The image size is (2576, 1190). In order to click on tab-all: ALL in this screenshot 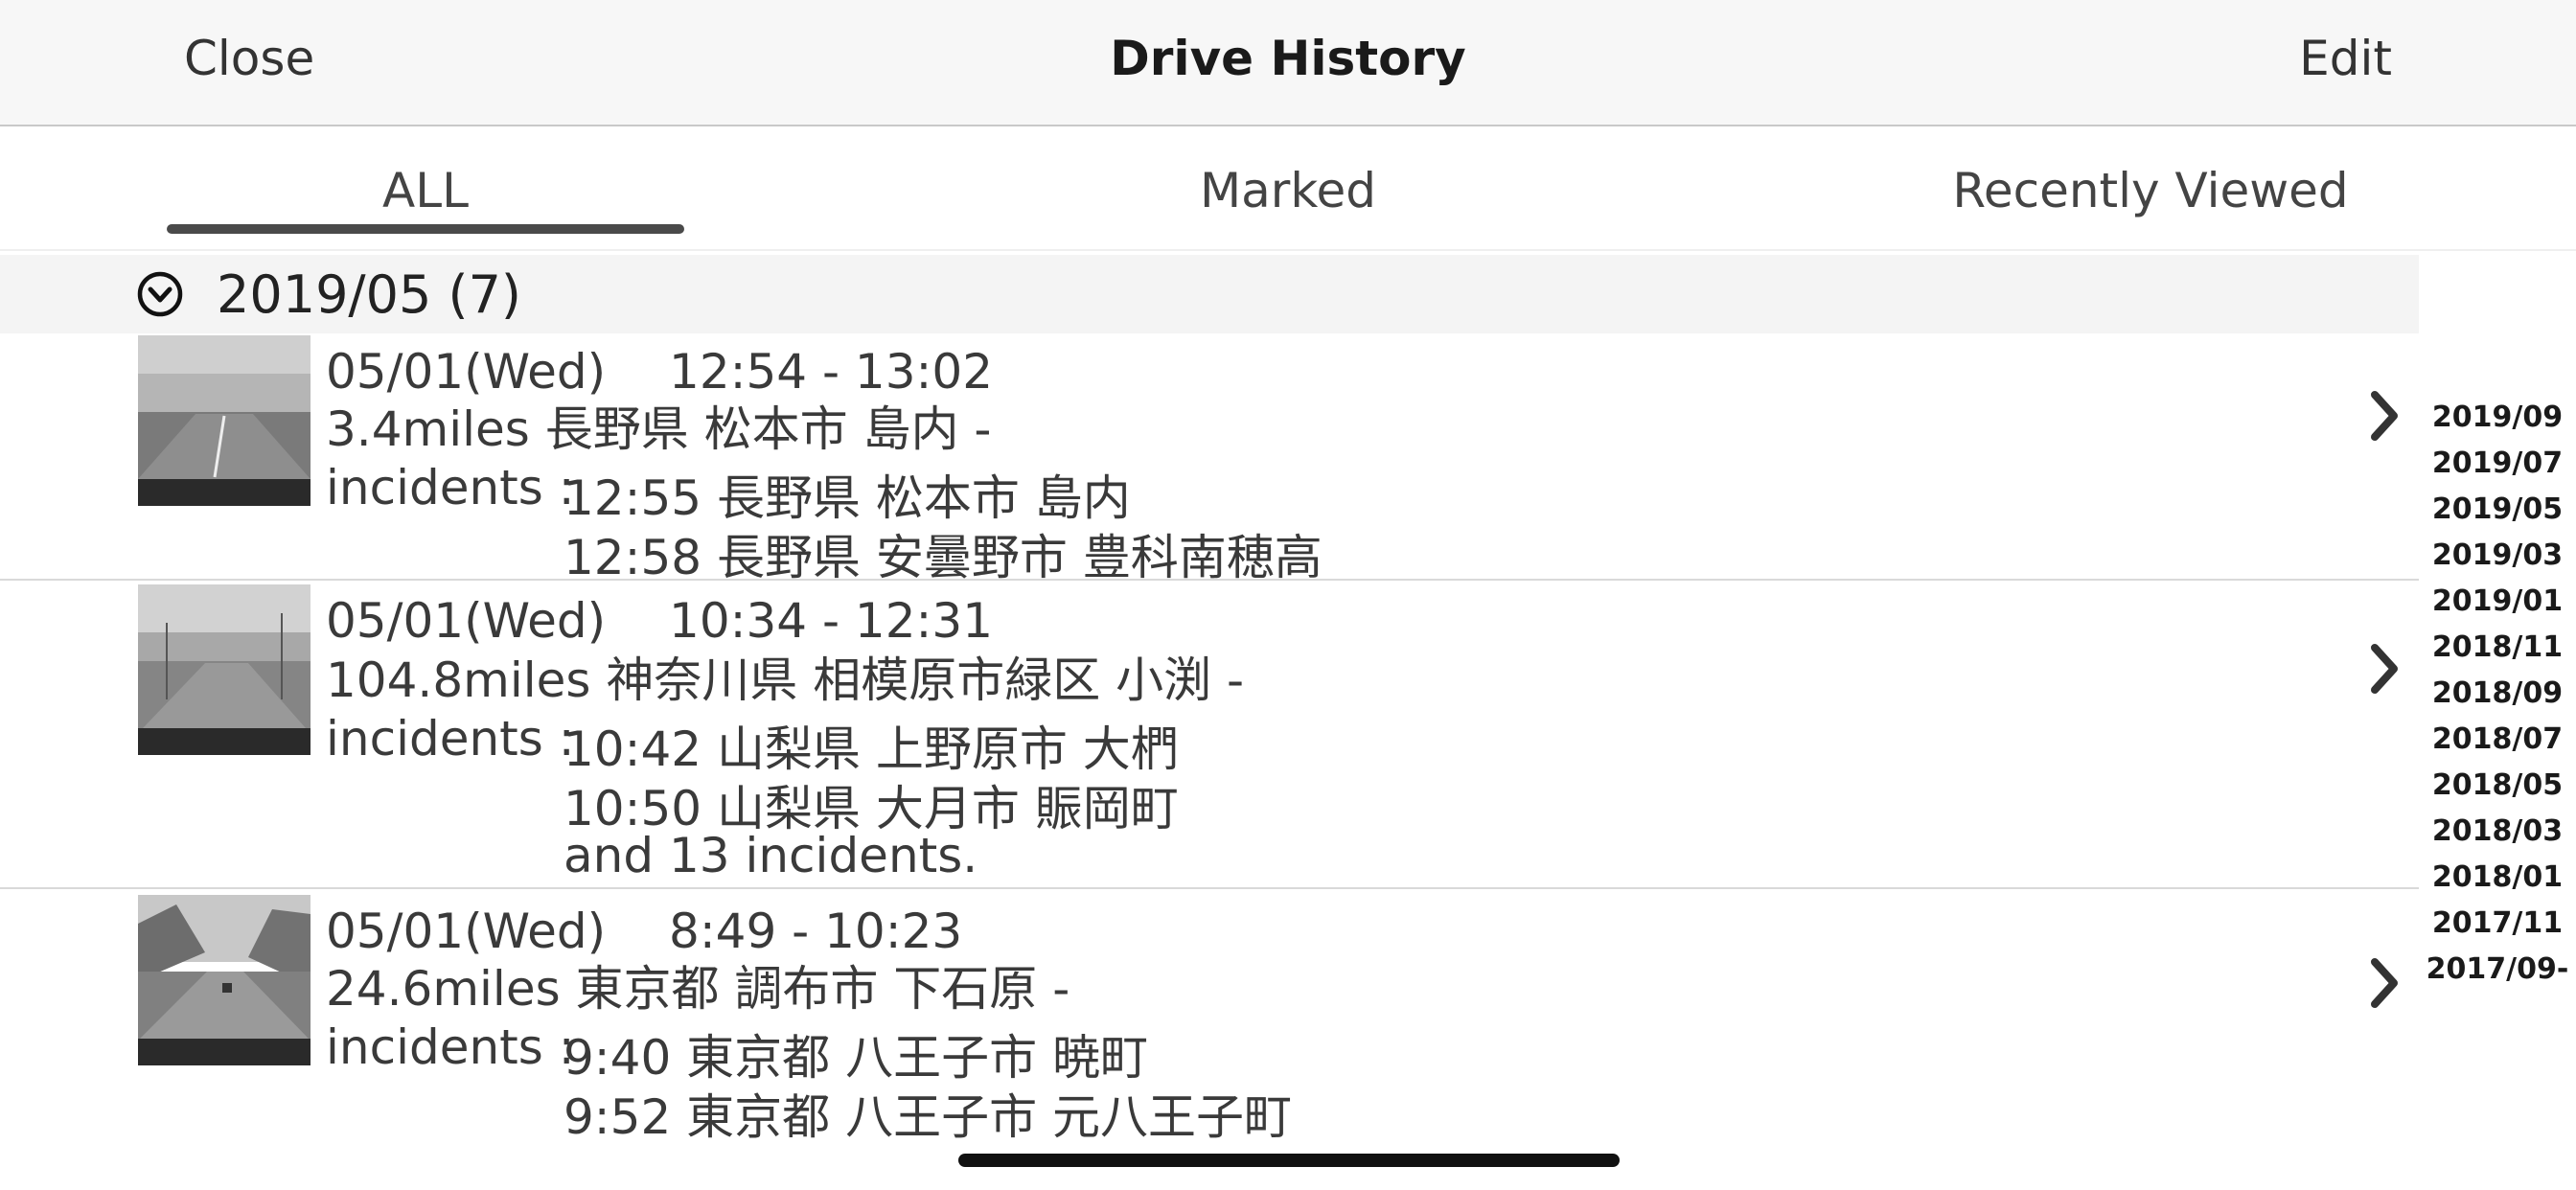, I will do `click(425, 191)`.